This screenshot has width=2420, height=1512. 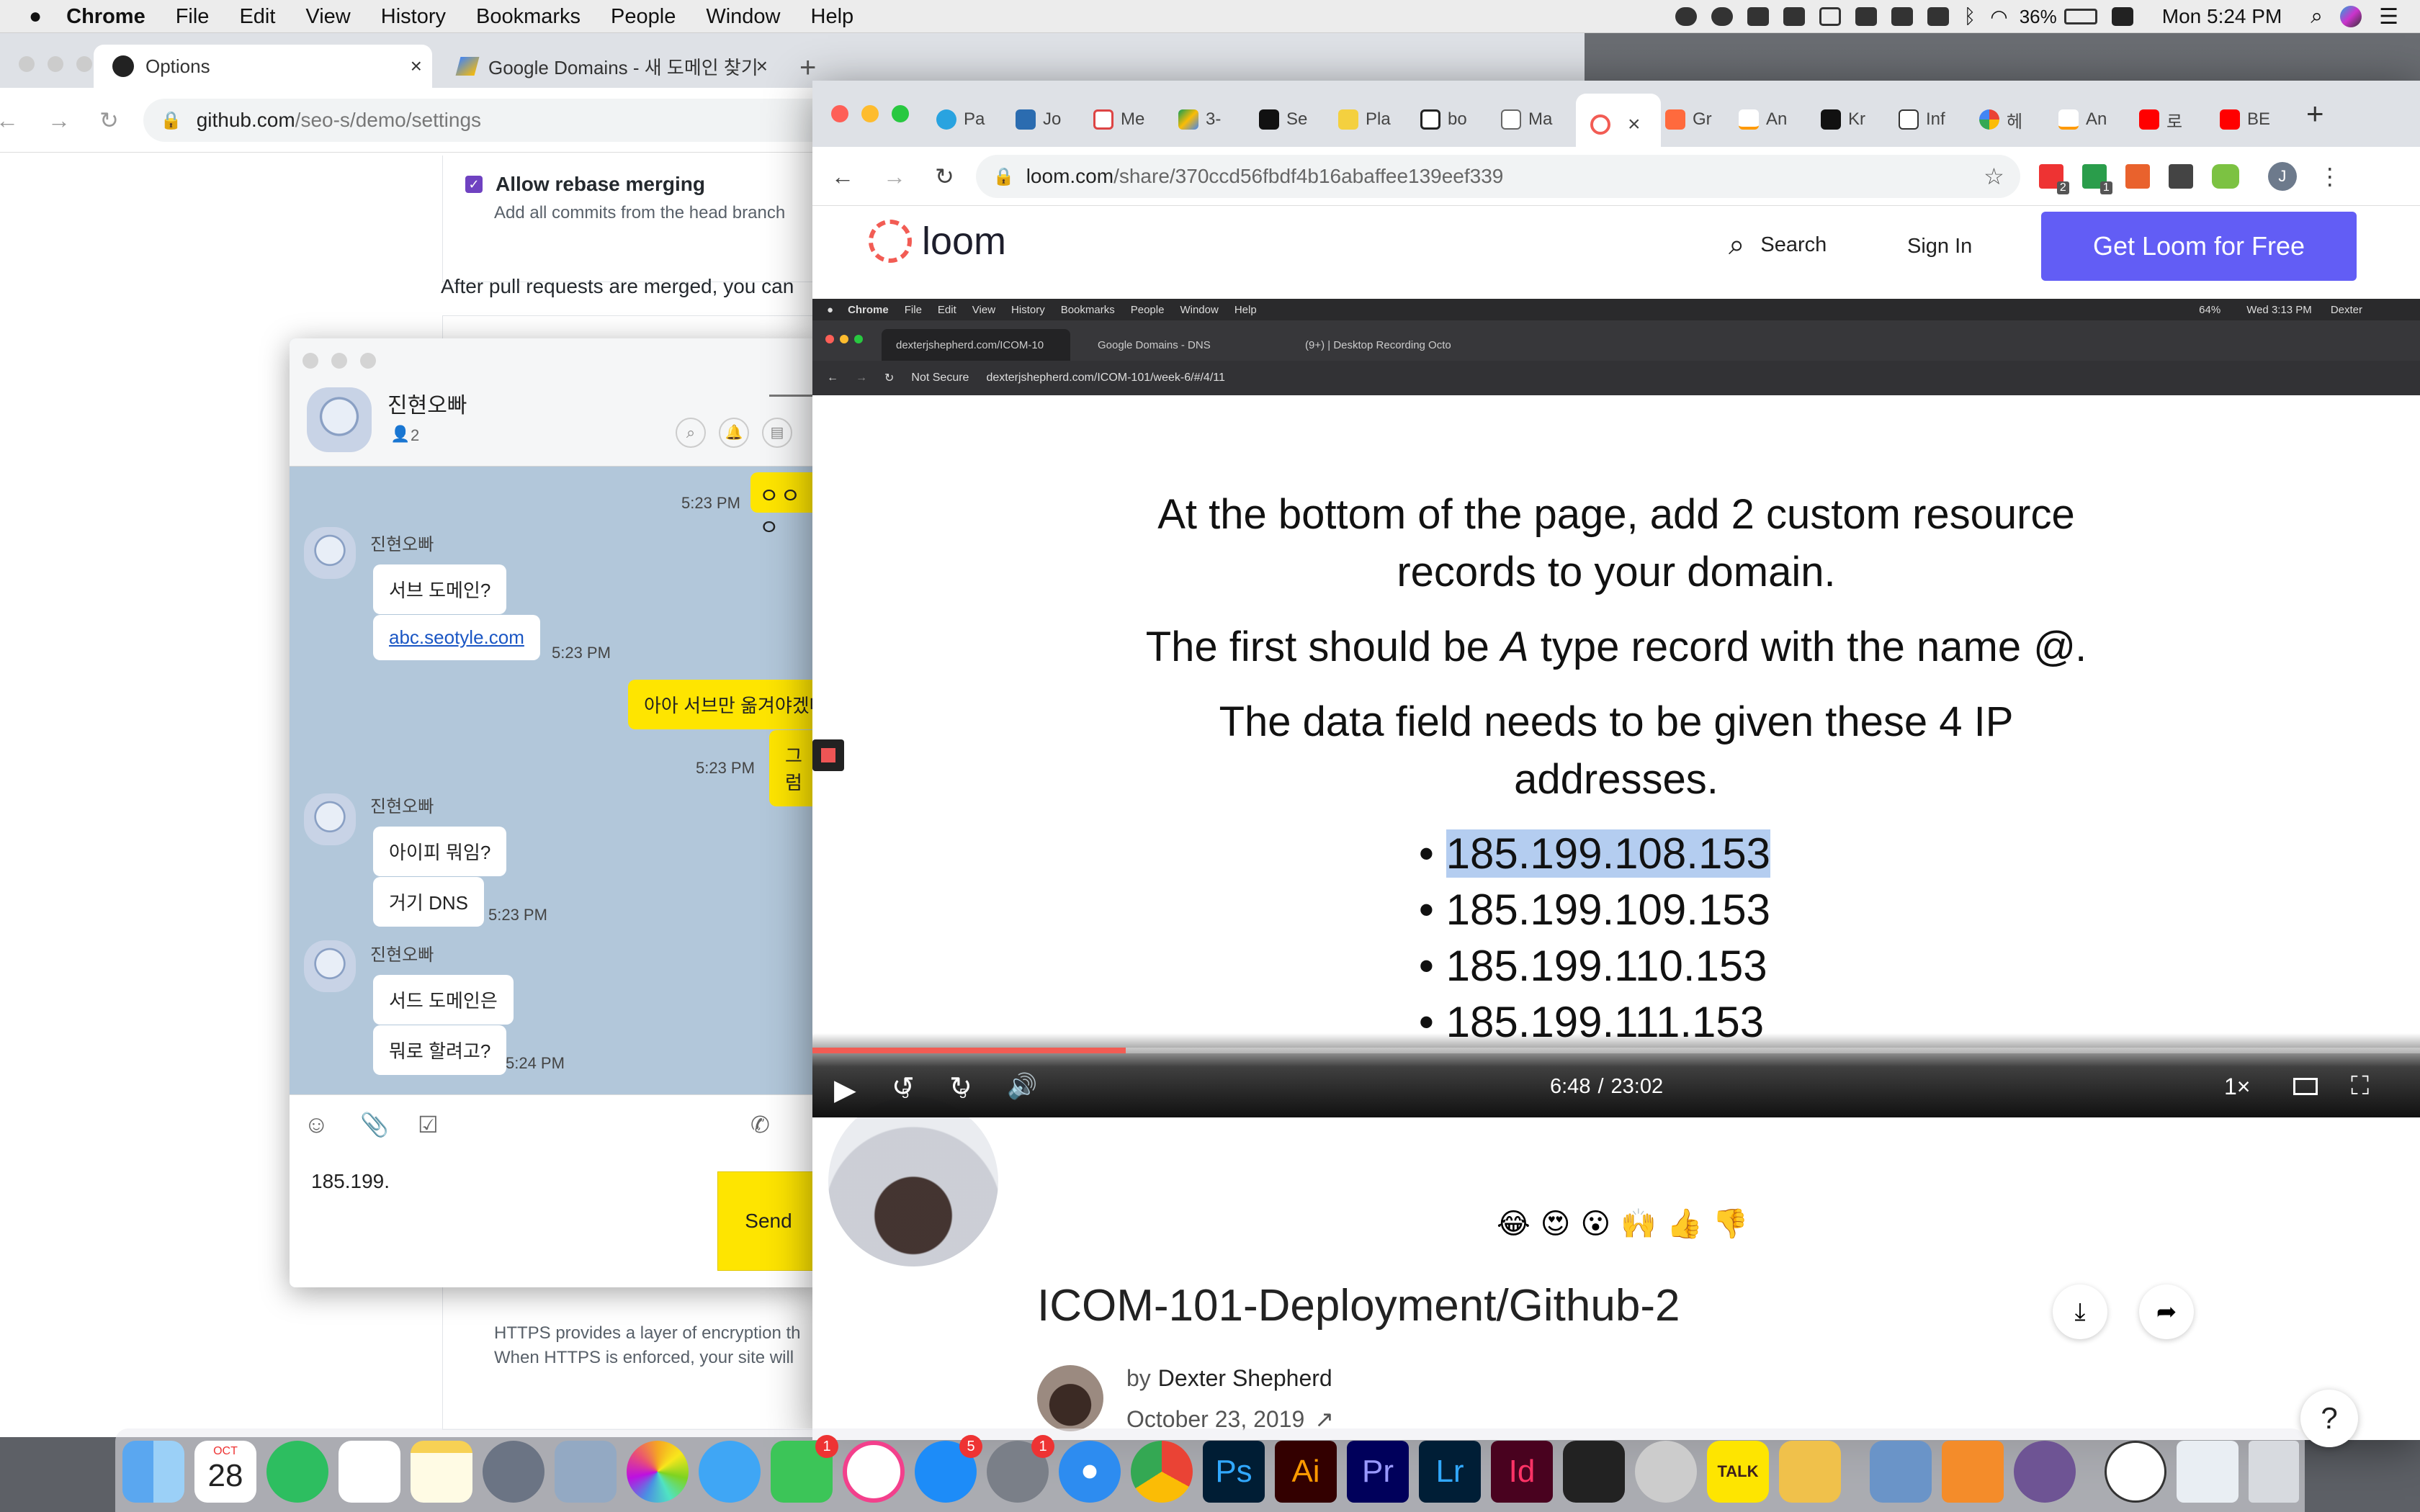 What do you see at coordinates (1306, 1472) in the screenshot?
I see `illustrator-icon: Ai` at bounding box center [1306, 1472].